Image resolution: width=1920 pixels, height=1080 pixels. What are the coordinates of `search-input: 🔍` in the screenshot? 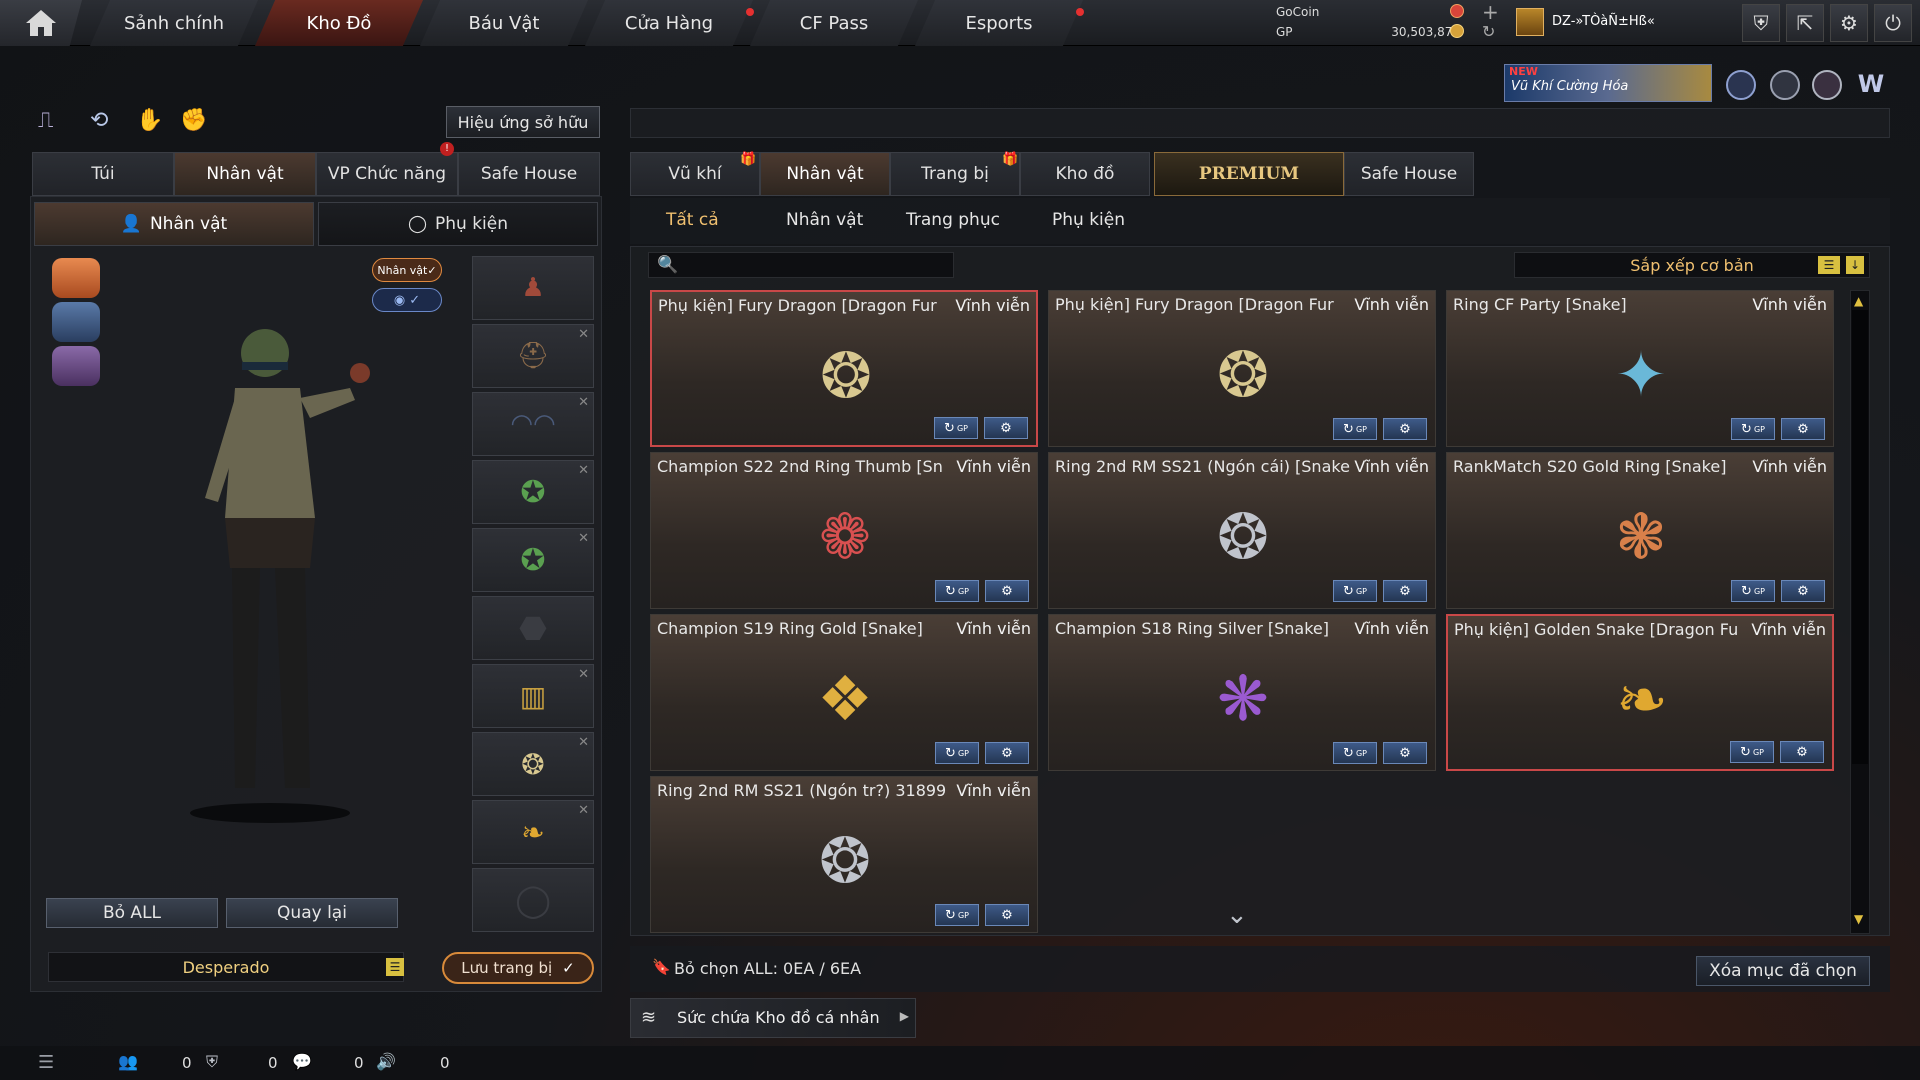 It's located at (801, 265).